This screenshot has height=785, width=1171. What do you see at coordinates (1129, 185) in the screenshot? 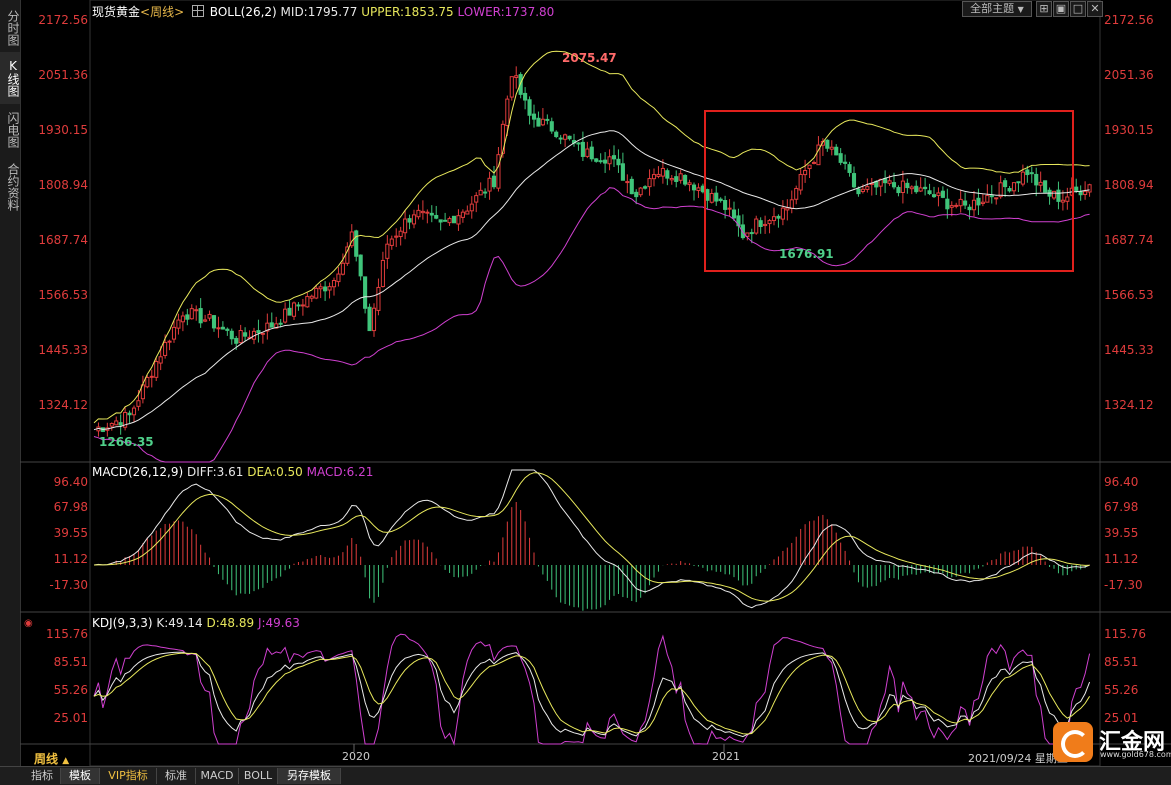
I see `price-axis-right-label: 1808.94` at bounding box center [1129, 185].